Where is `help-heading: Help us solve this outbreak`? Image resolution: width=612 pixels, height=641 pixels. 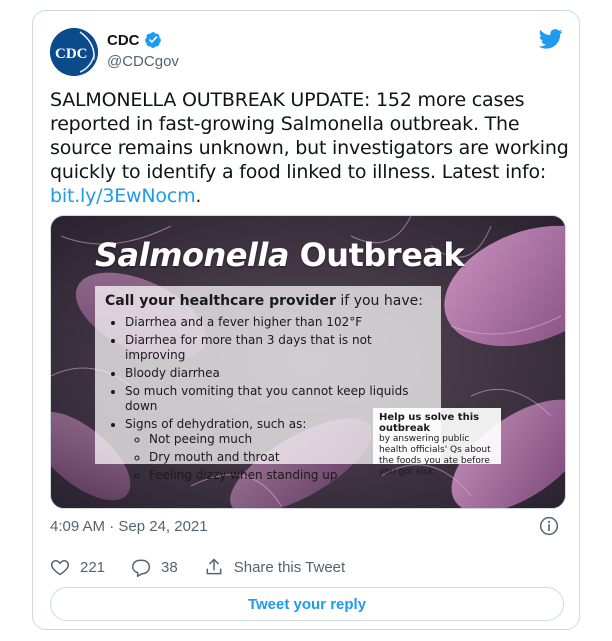 help-heading: Help us solve this outbreak is located at coordinates (429, 423).